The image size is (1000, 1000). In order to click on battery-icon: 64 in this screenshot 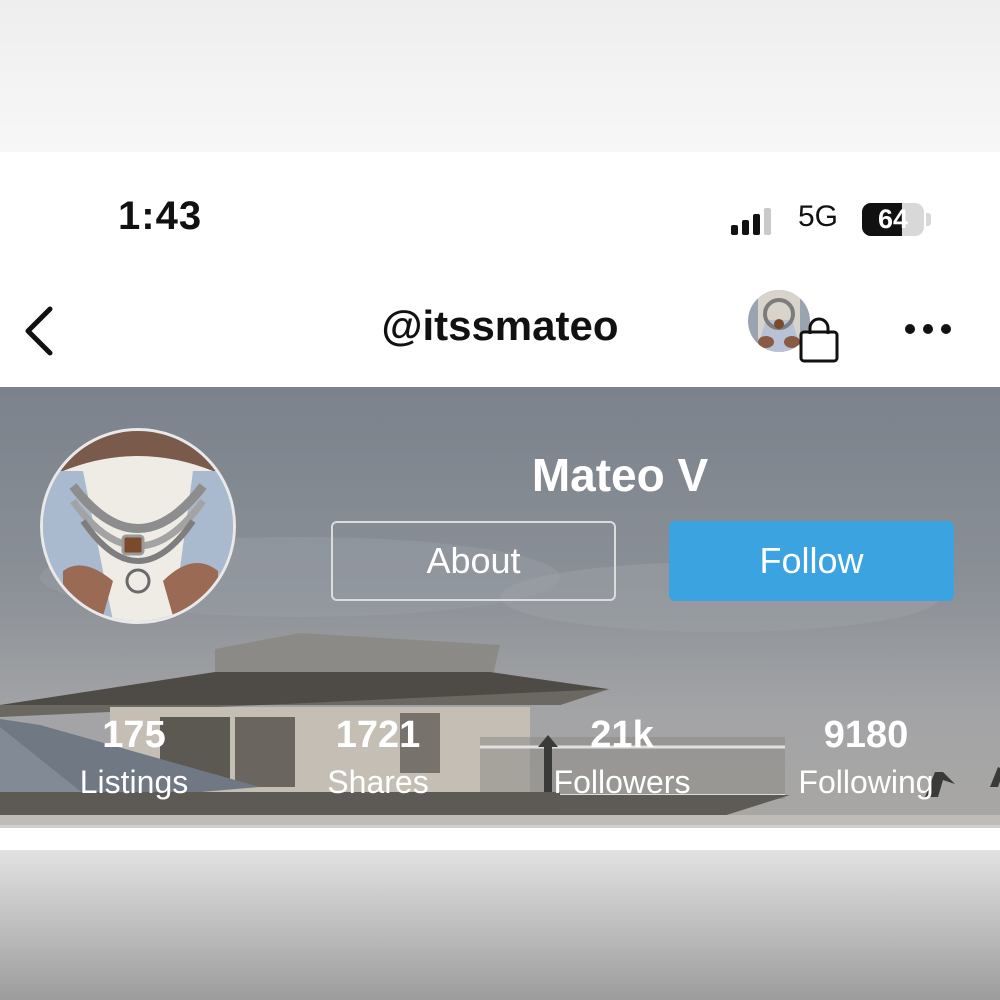, I will do `click(893, 219)`.